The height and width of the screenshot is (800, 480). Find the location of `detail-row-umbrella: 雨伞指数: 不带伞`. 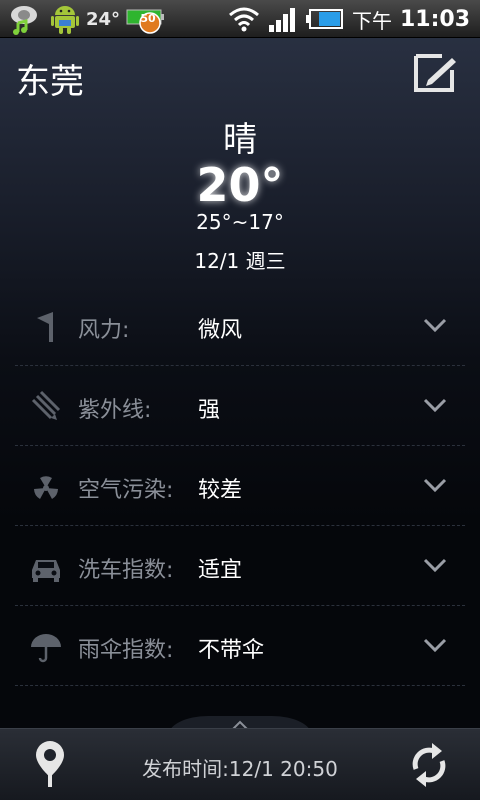

detail-row-umbrella: 雨伞指数: 不带伞 is located at coordinates (240, 646).